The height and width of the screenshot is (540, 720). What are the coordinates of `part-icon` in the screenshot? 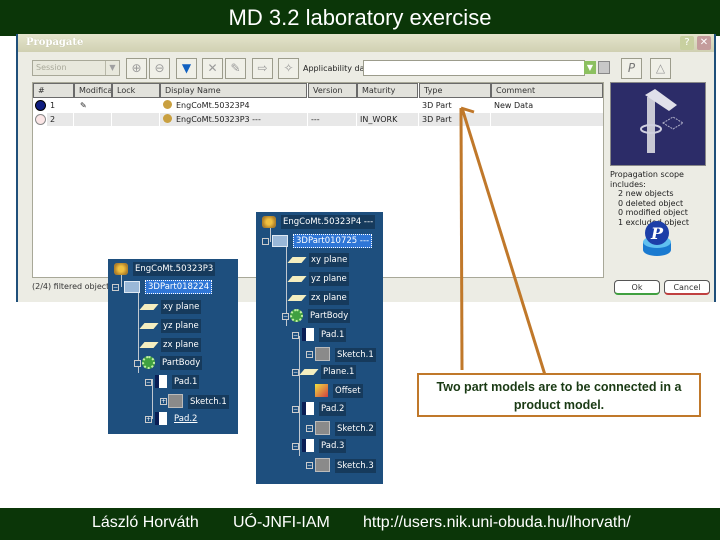 It's located at (132, 286).